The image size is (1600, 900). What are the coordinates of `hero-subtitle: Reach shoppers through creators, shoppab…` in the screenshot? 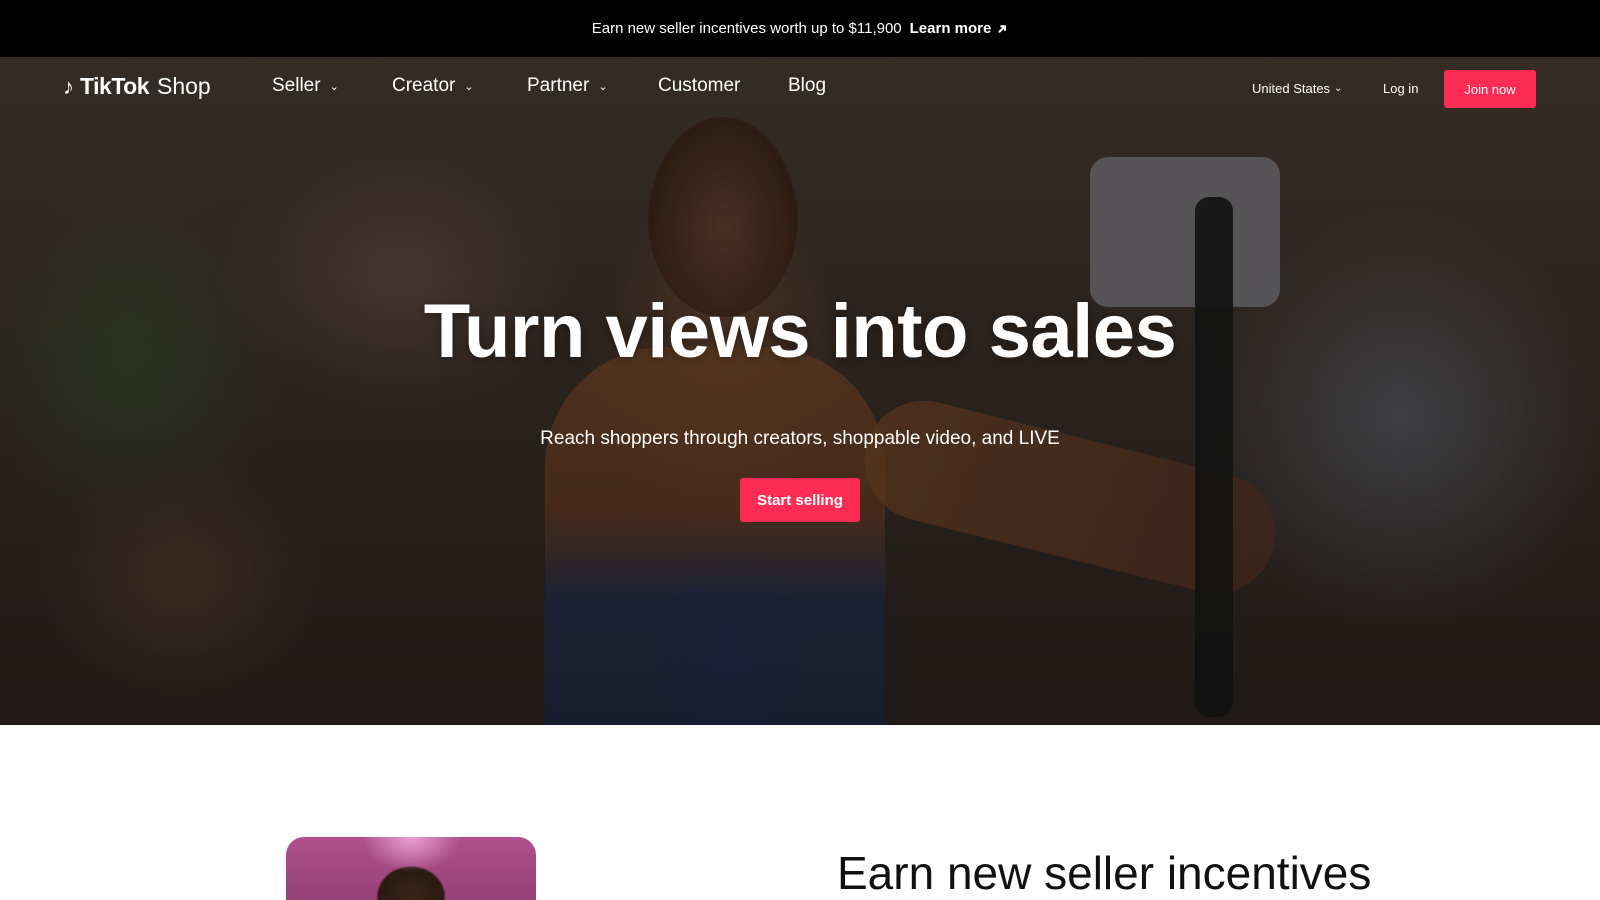 It's located at (800, 438).